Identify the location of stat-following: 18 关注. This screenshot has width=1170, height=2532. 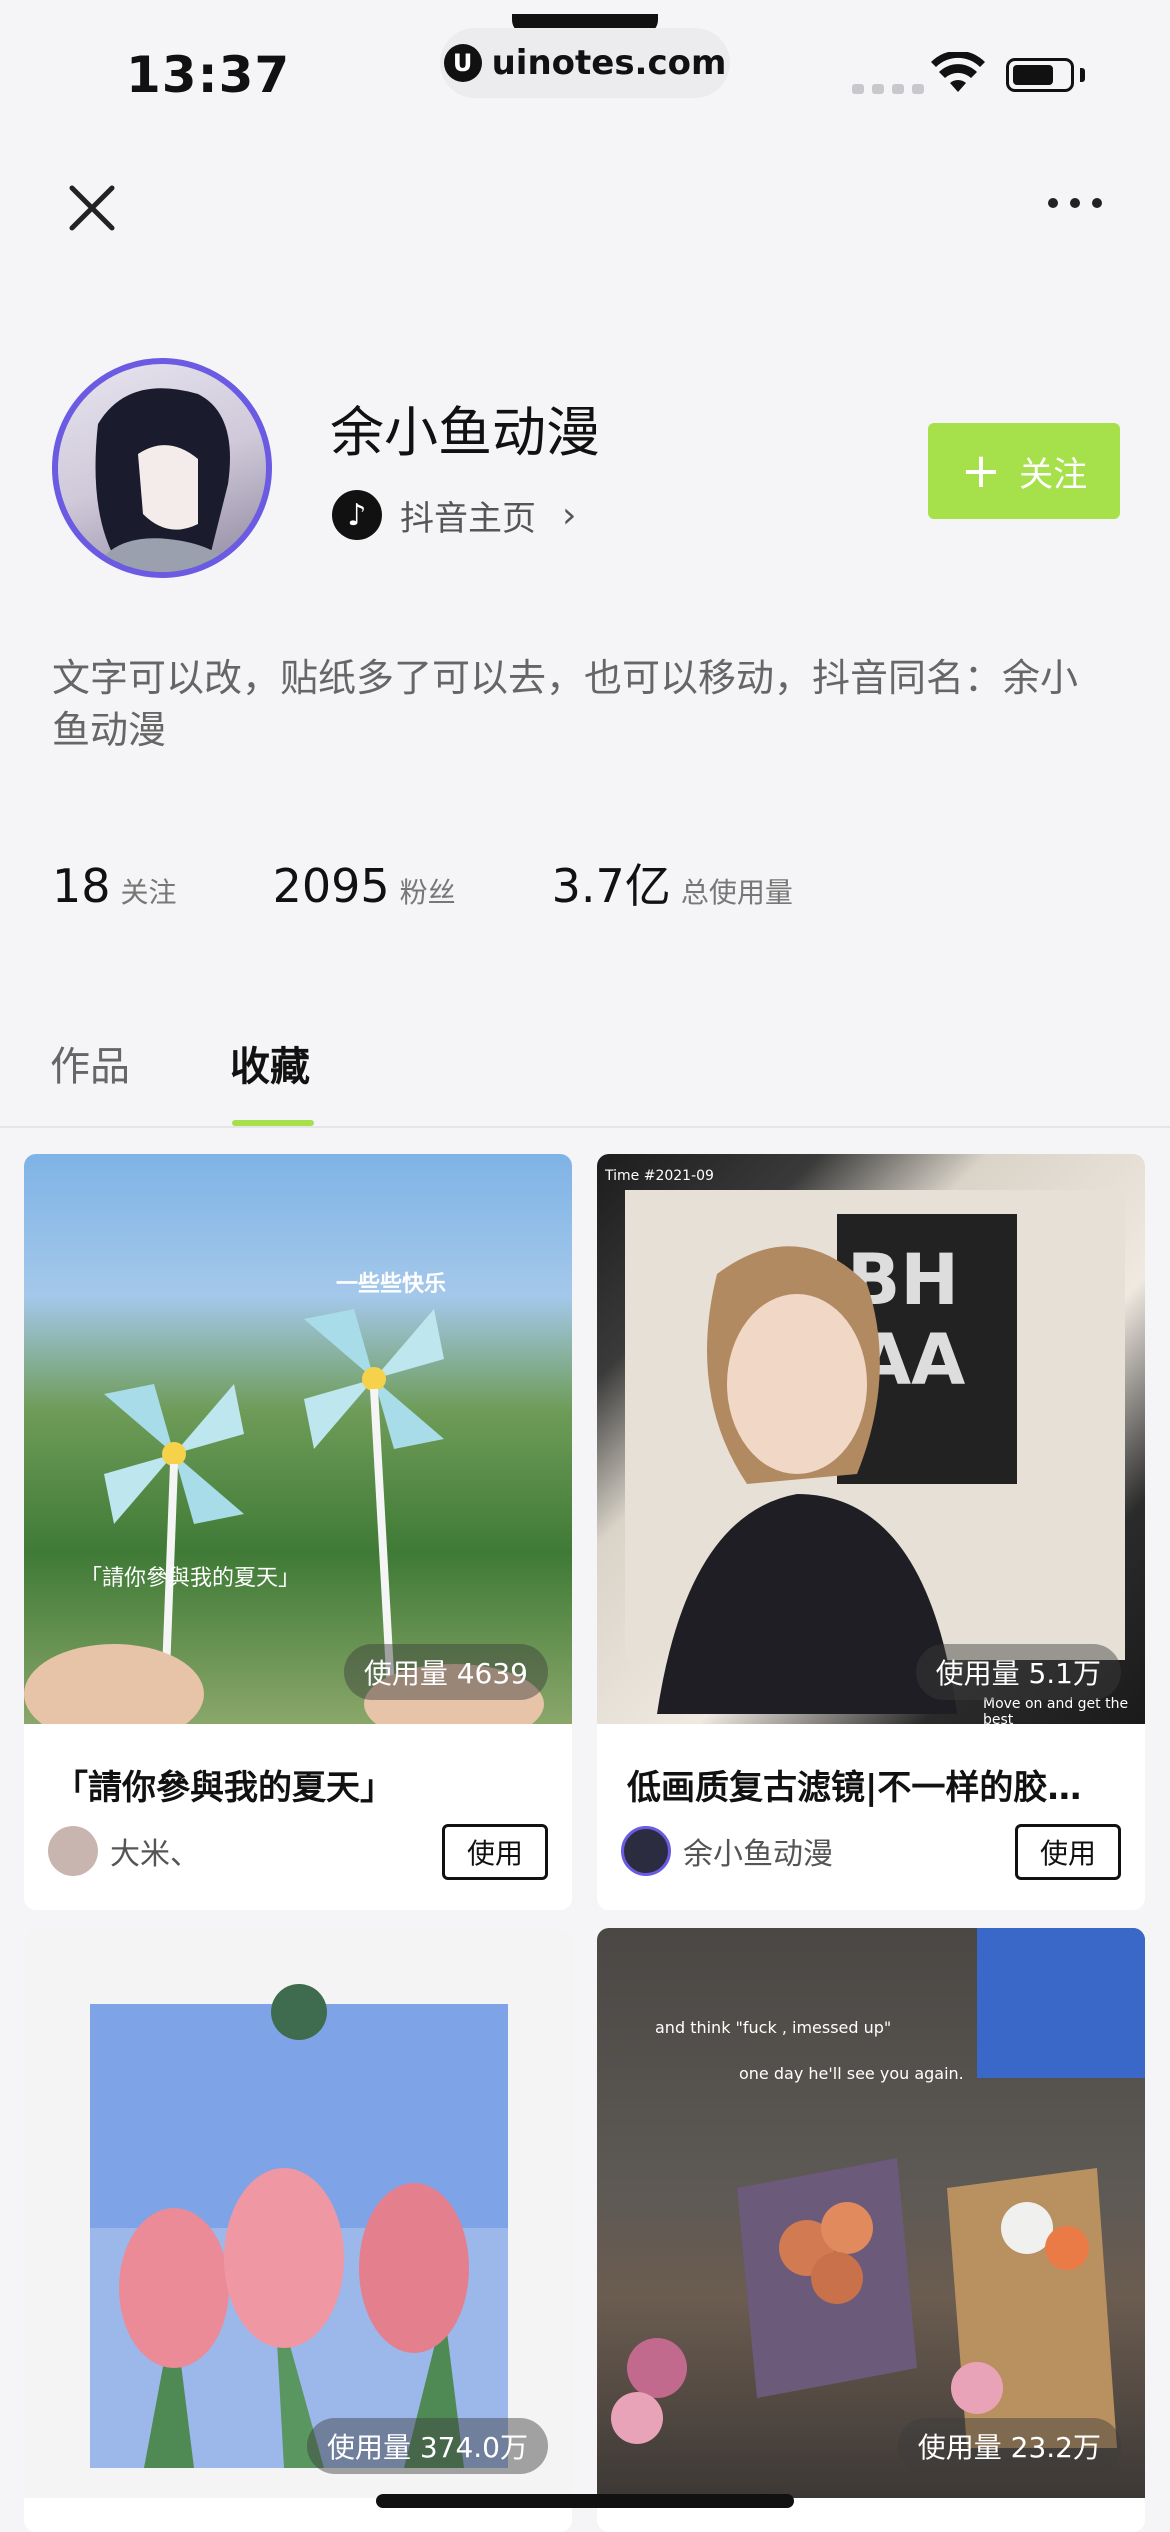
(114, 886).